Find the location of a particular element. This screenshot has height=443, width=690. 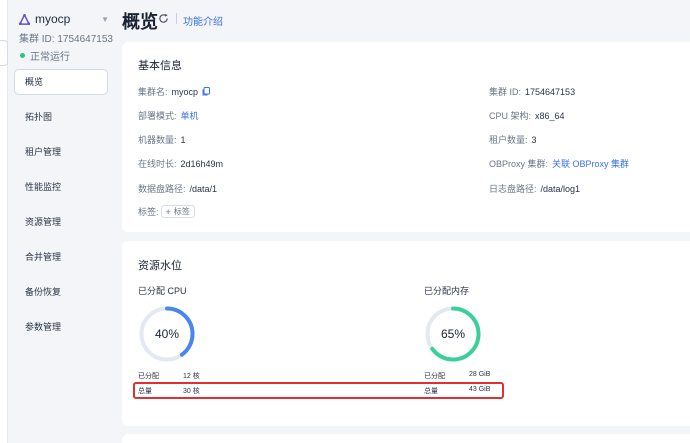

left-rail is located at coordinates (4, 221).